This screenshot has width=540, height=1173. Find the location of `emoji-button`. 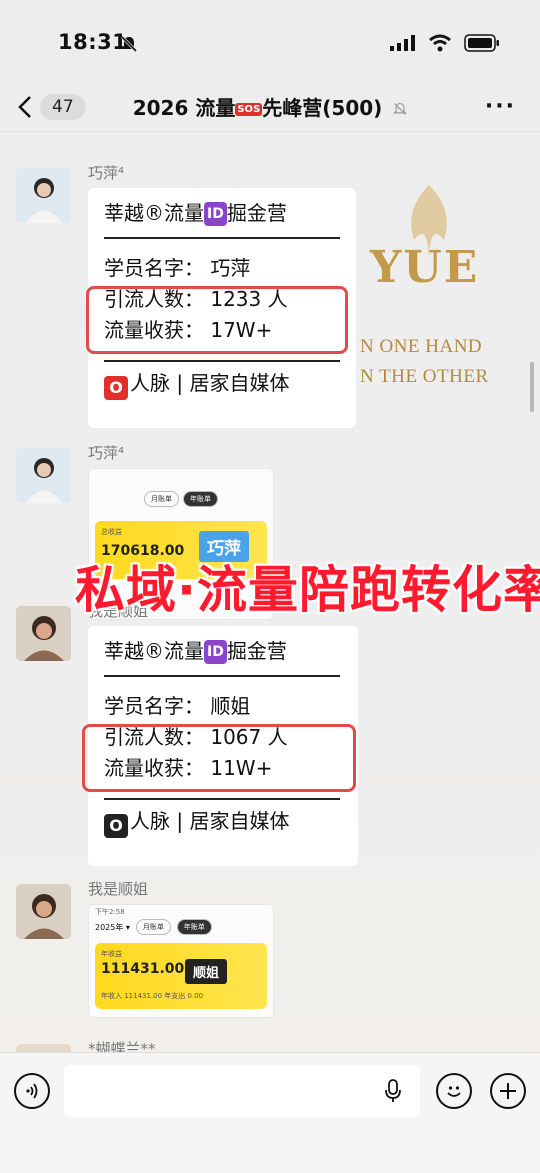

emoji-button is located at coordinates (454, 1091).